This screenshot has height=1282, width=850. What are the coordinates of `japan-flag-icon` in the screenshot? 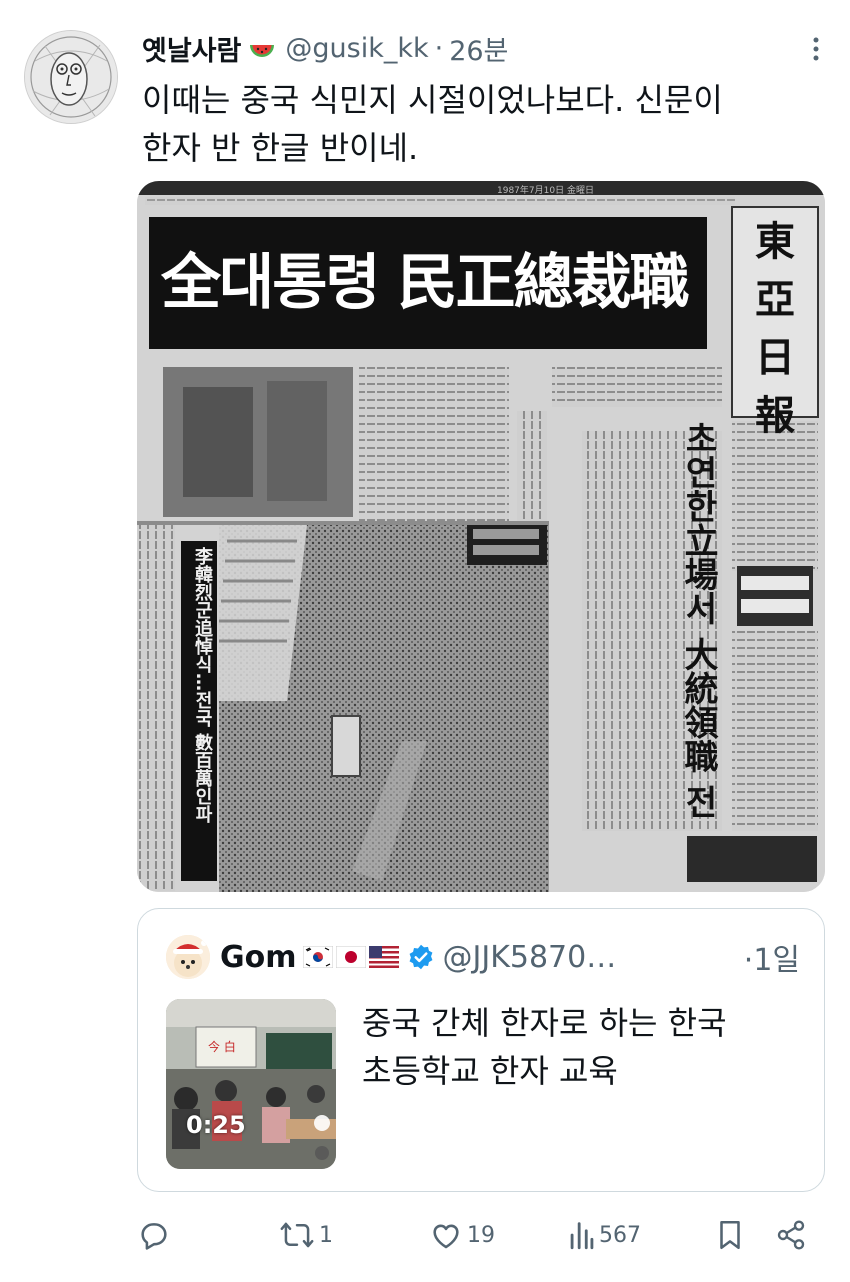 It's located at (350, 957).